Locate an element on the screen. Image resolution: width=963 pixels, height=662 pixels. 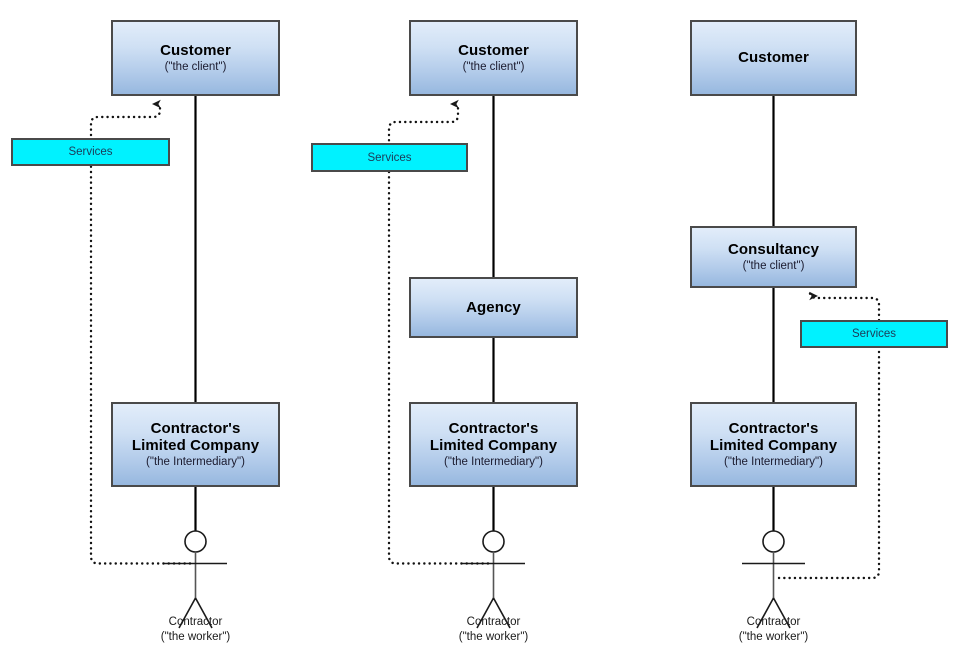
actor-caption-scenario-2: Contractor ("the worker") is located at coordinates (493, 630).